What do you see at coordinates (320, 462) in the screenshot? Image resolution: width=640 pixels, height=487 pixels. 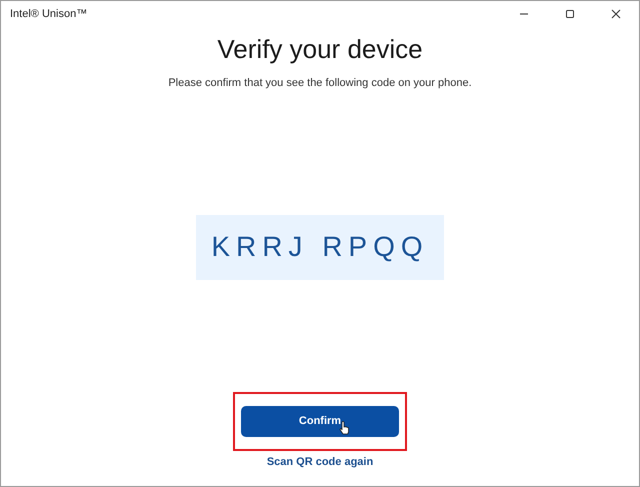 I see `scan-qr-link: Scan QR code again` at bounding box center [320, 462].